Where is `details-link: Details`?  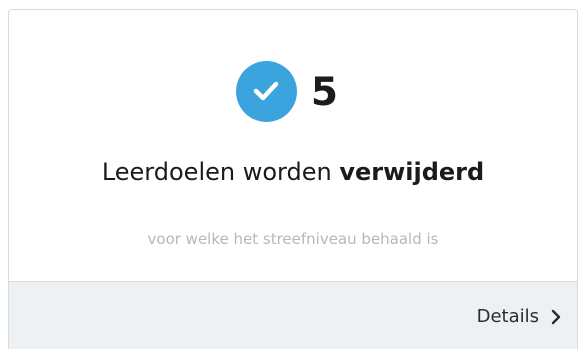
details-link: Details is located at coordinates (519, 317).